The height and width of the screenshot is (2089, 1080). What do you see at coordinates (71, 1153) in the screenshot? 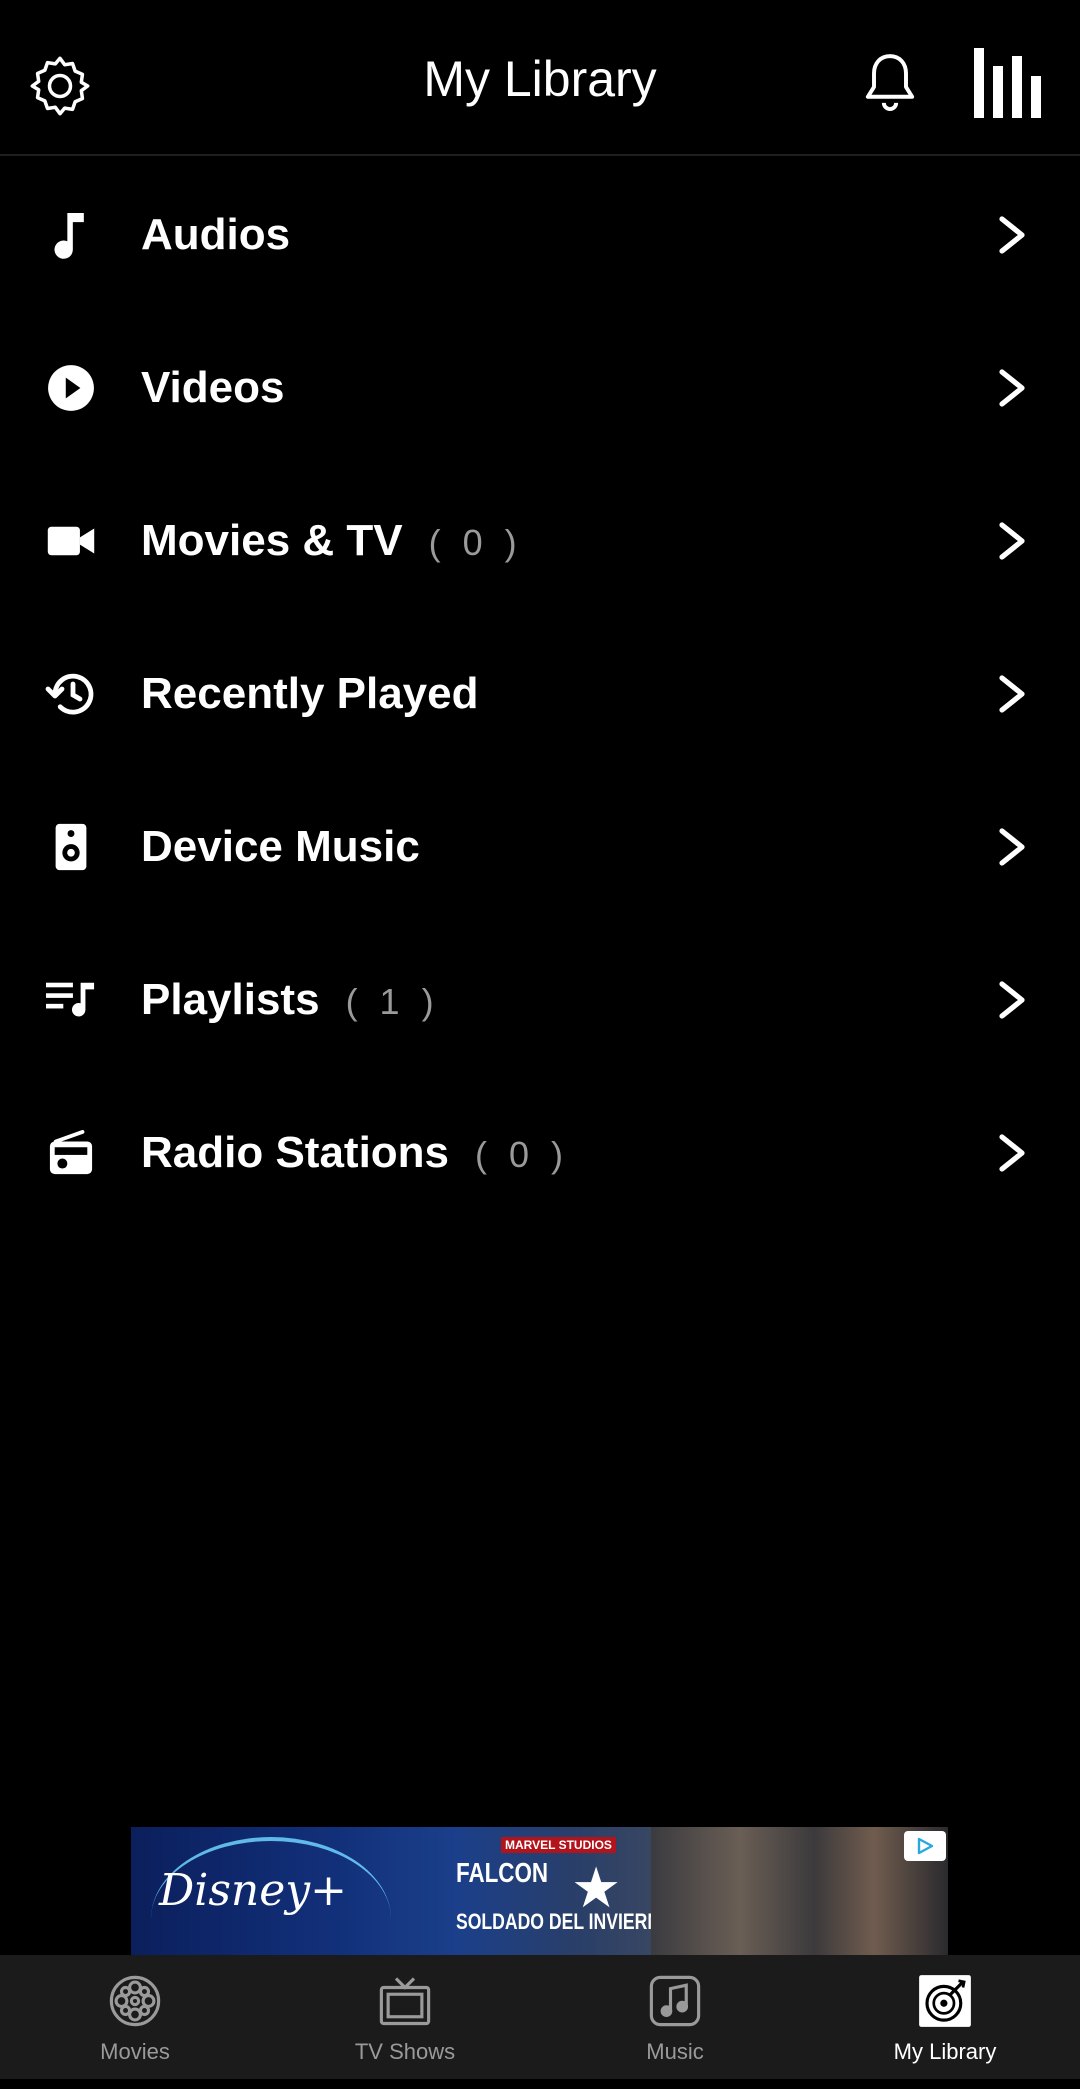
I see `radio-icon` at bounding box center [71, 1153].